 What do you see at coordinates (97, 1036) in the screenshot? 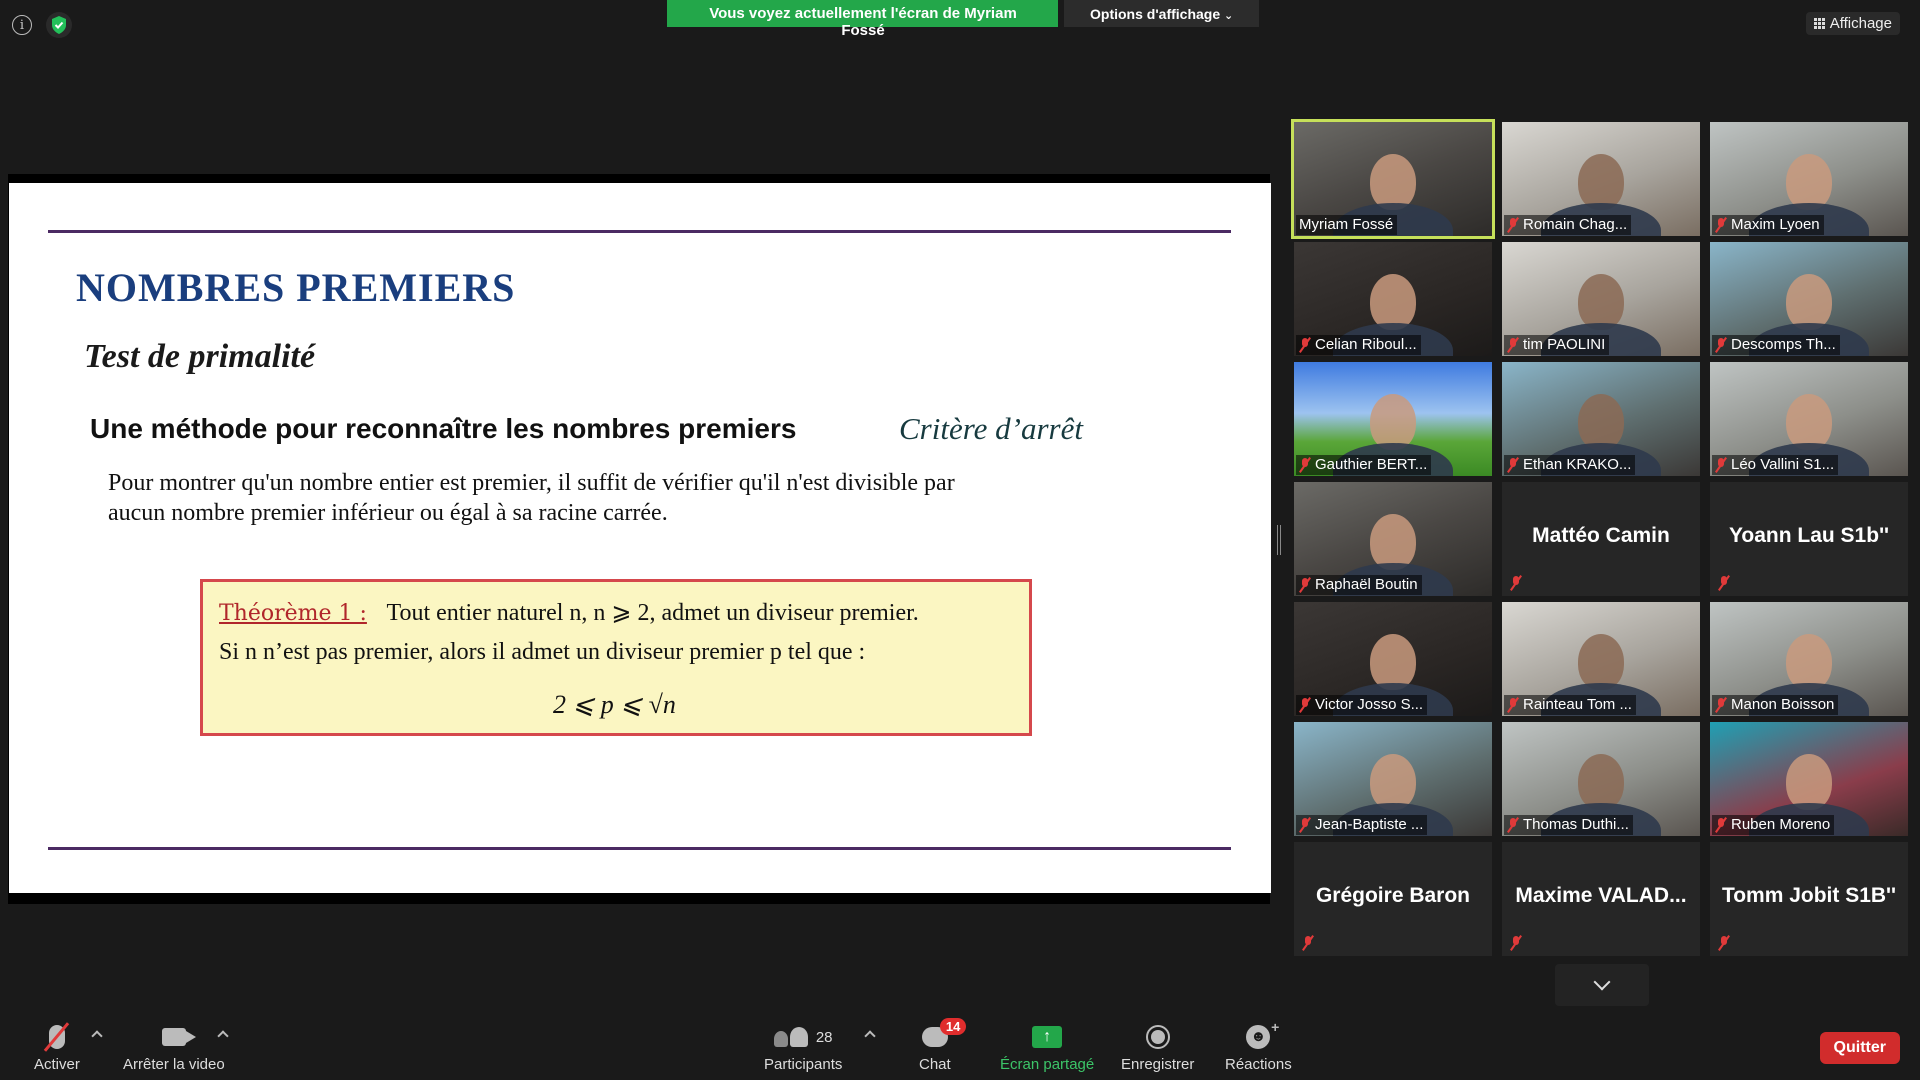
I see `audio-options-caret` at bounding box center [97, 1036].